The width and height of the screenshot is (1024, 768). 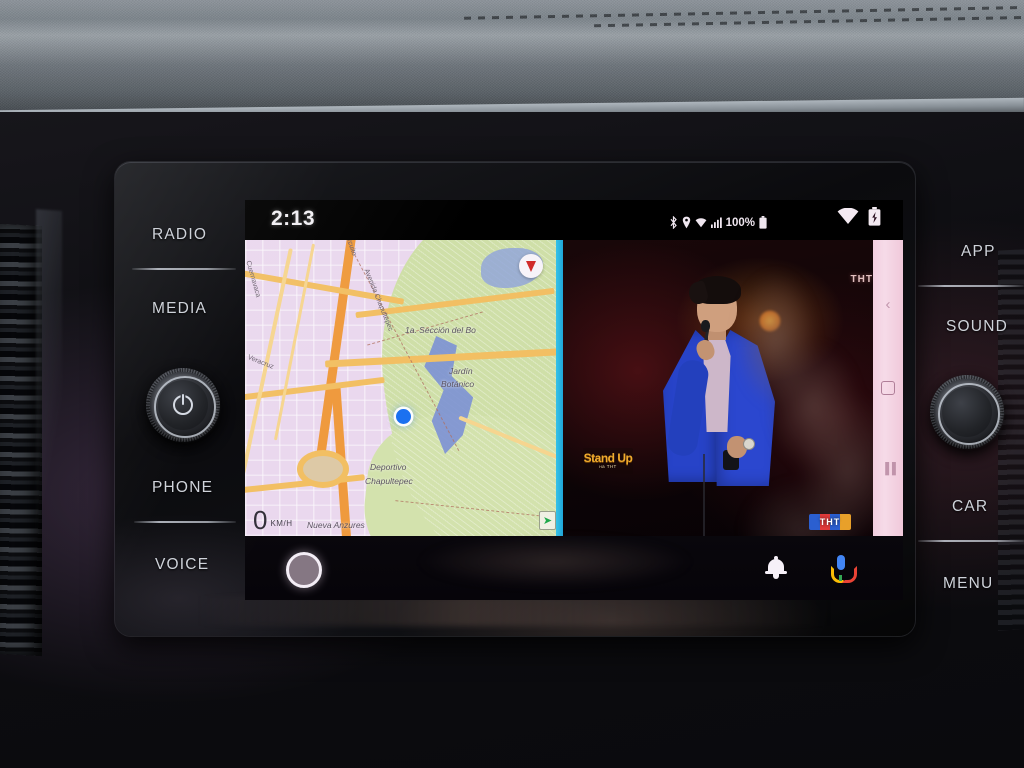 I want to click on divider-right-lower, so click(x=971, y=541).